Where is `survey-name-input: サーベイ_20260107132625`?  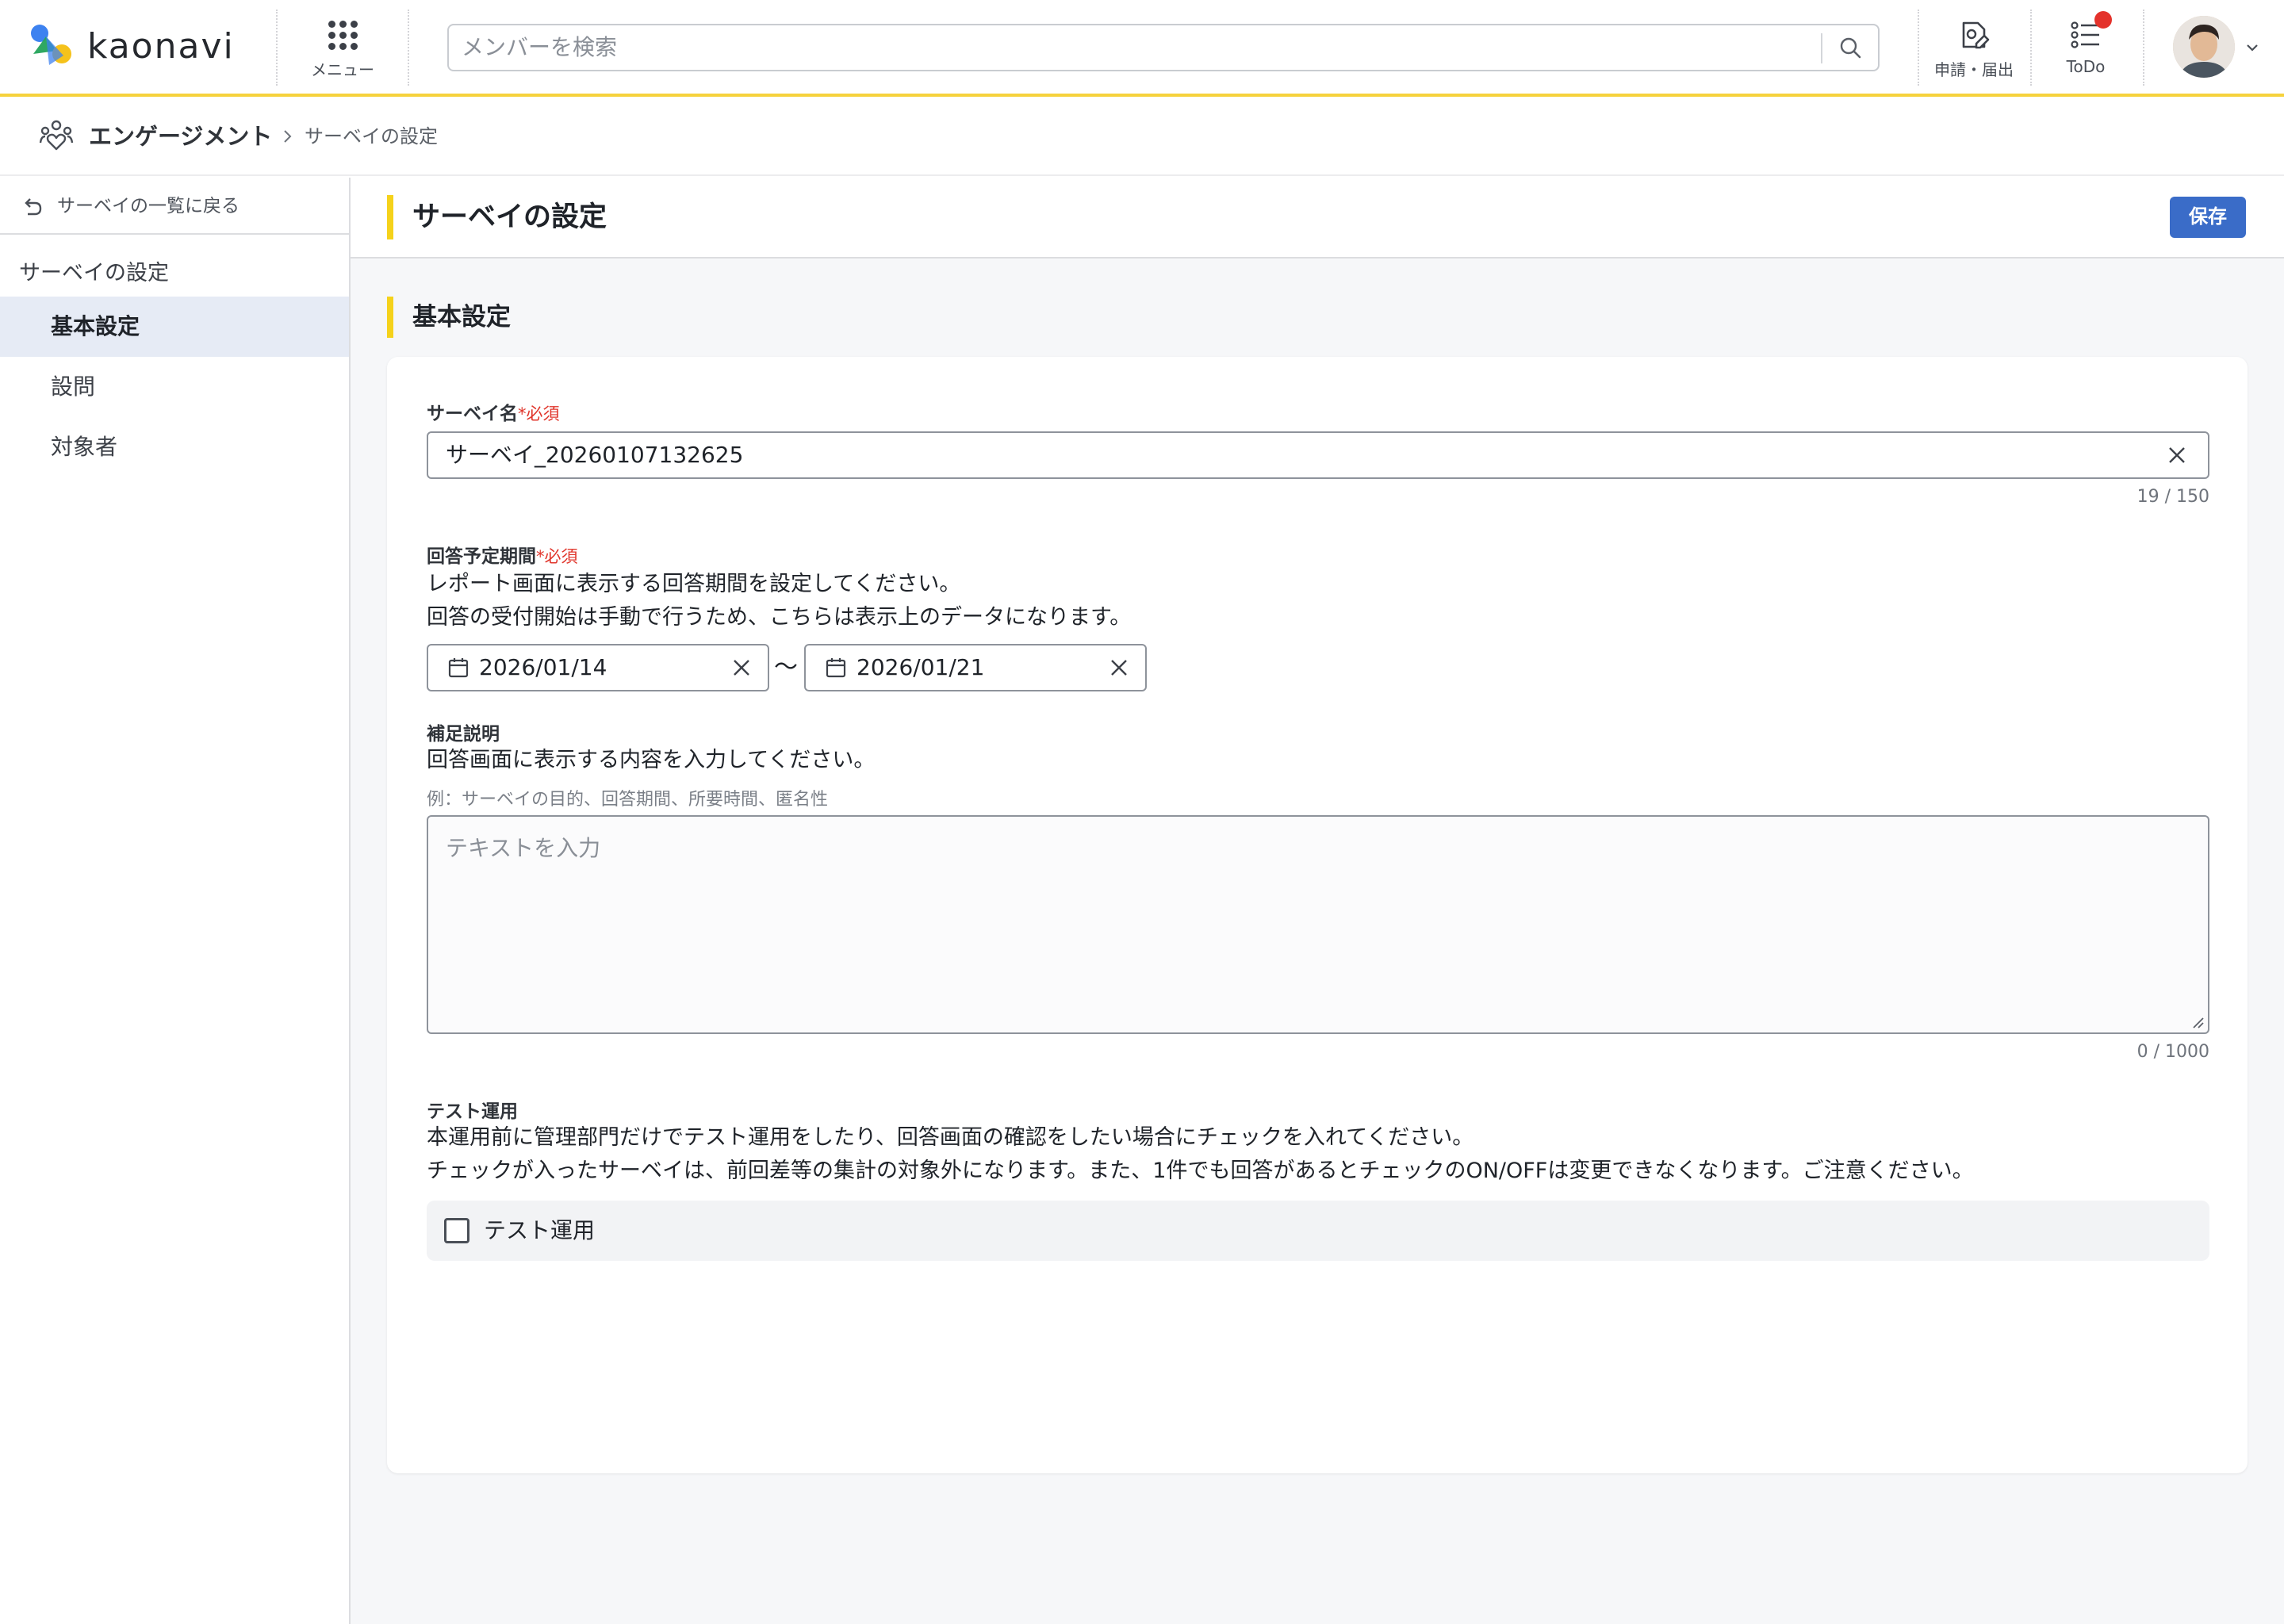 survey-name-input: サーベイ_20260107132625 is located at coordinates (1318, 455).